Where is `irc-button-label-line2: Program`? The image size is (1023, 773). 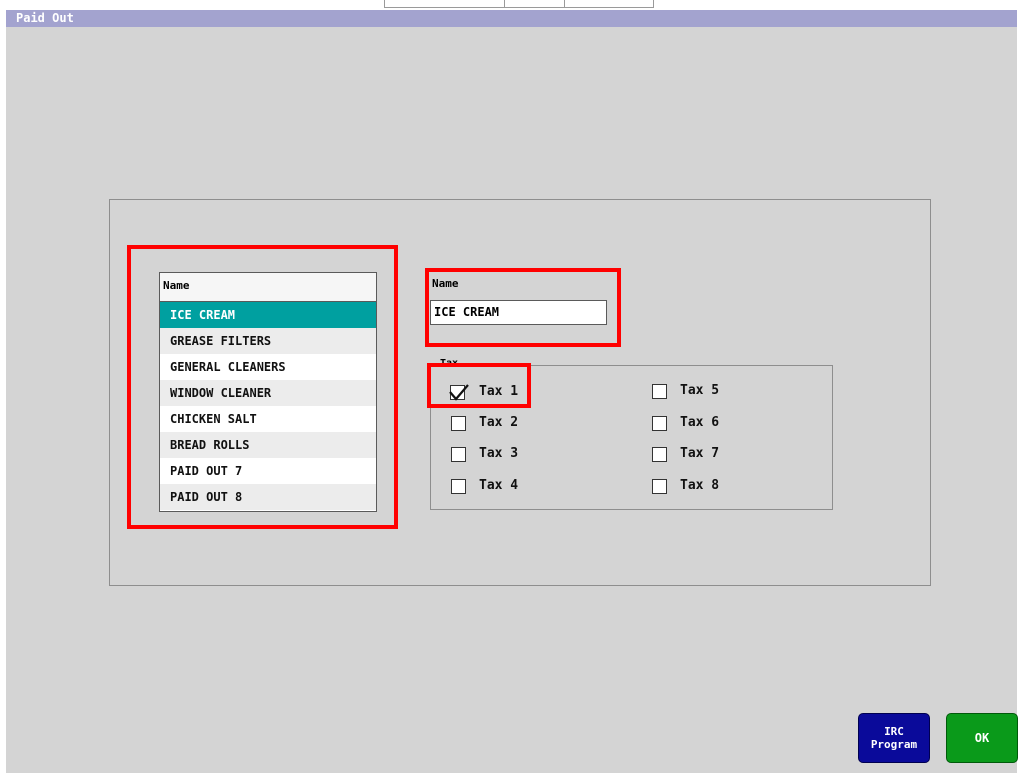
irc-button-label-line2: Program is located at coordinates (894, 744).